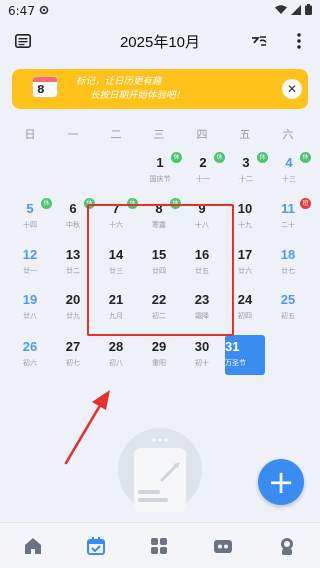 The width and height of the screenshot is (320, 568). Describe the element at coordinates (245, 134) in the screenshot. I see `weekday-label: 五` at that location.